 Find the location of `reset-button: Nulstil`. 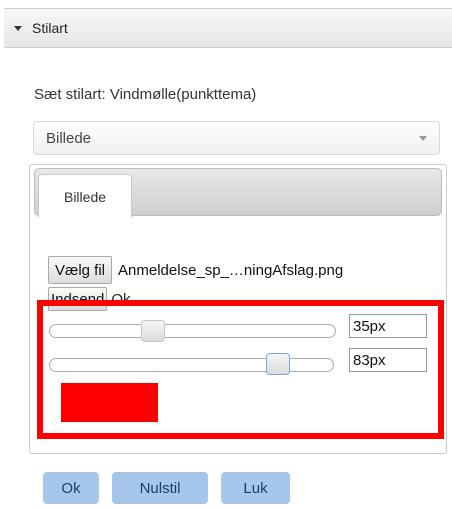

reset-button: Nulstil is located at coordinates (160, 488).